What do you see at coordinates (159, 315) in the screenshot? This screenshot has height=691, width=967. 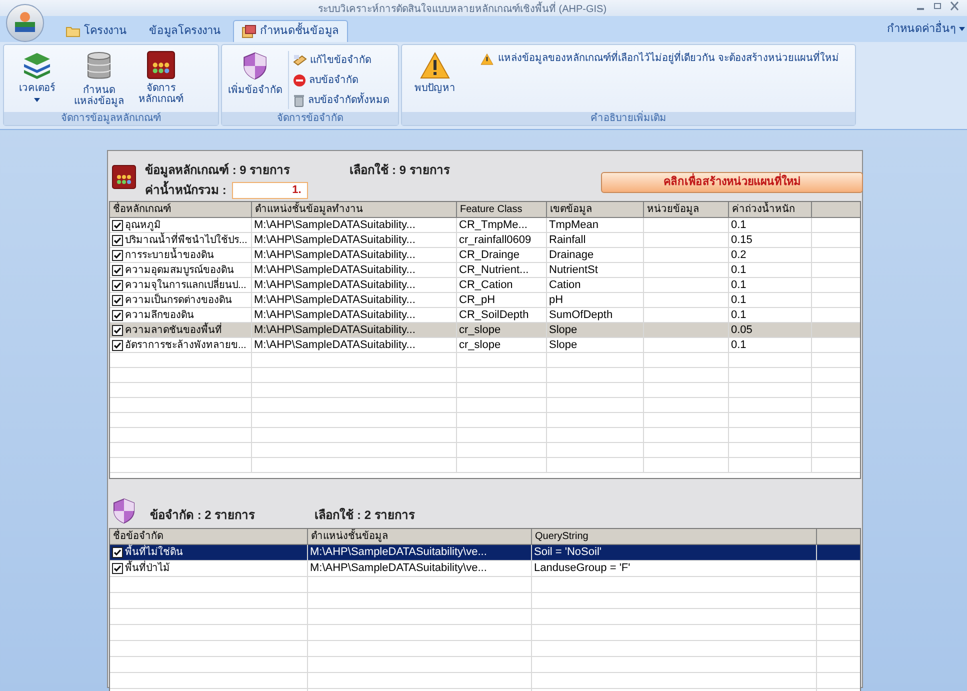 I see `table-cell-text: ความลึกของดิน` at bounding box center [159, 315].